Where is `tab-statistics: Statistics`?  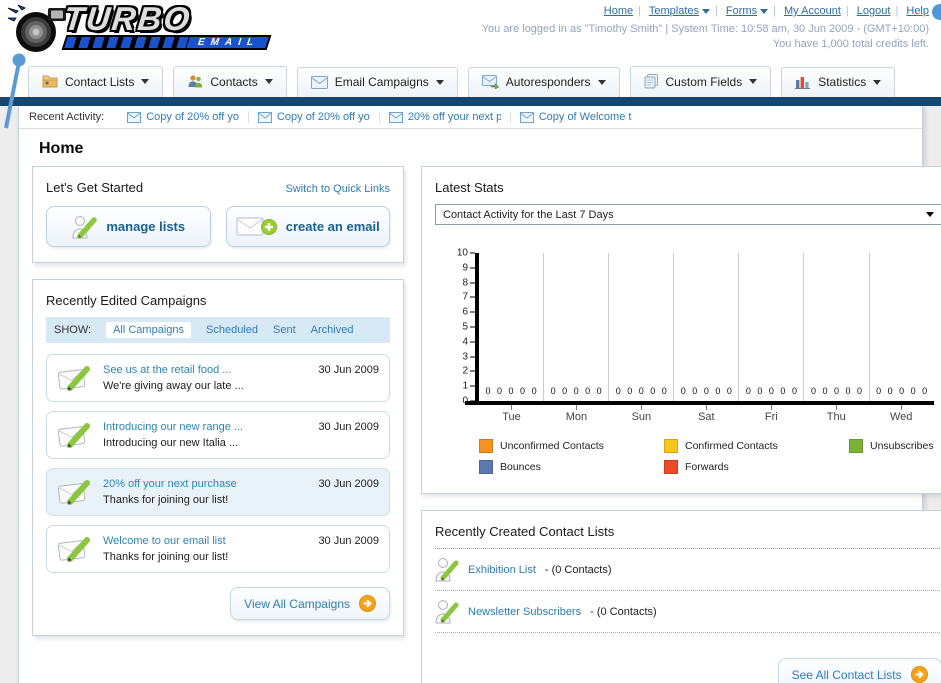 tab-statistics: Statistics is located at coordinates (838, 82).